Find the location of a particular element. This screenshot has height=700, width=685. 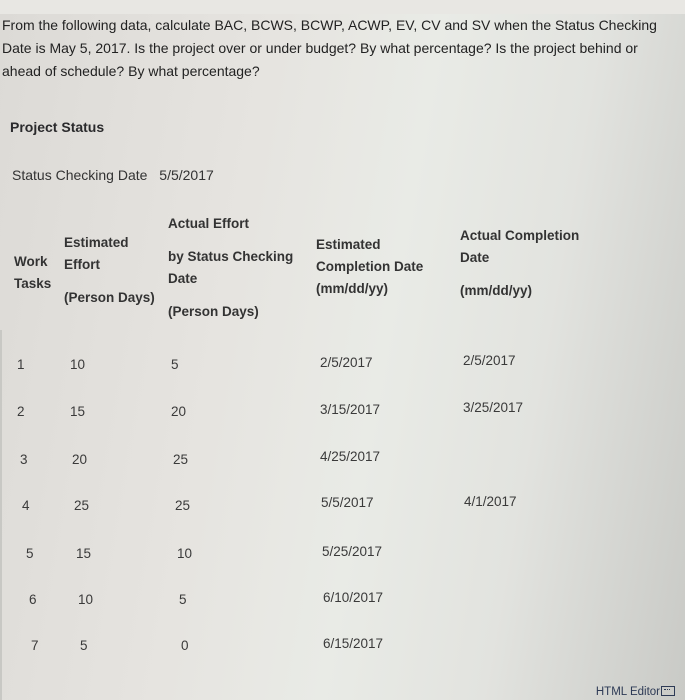

cell-task: 2 is located at coordinates (21, 411).